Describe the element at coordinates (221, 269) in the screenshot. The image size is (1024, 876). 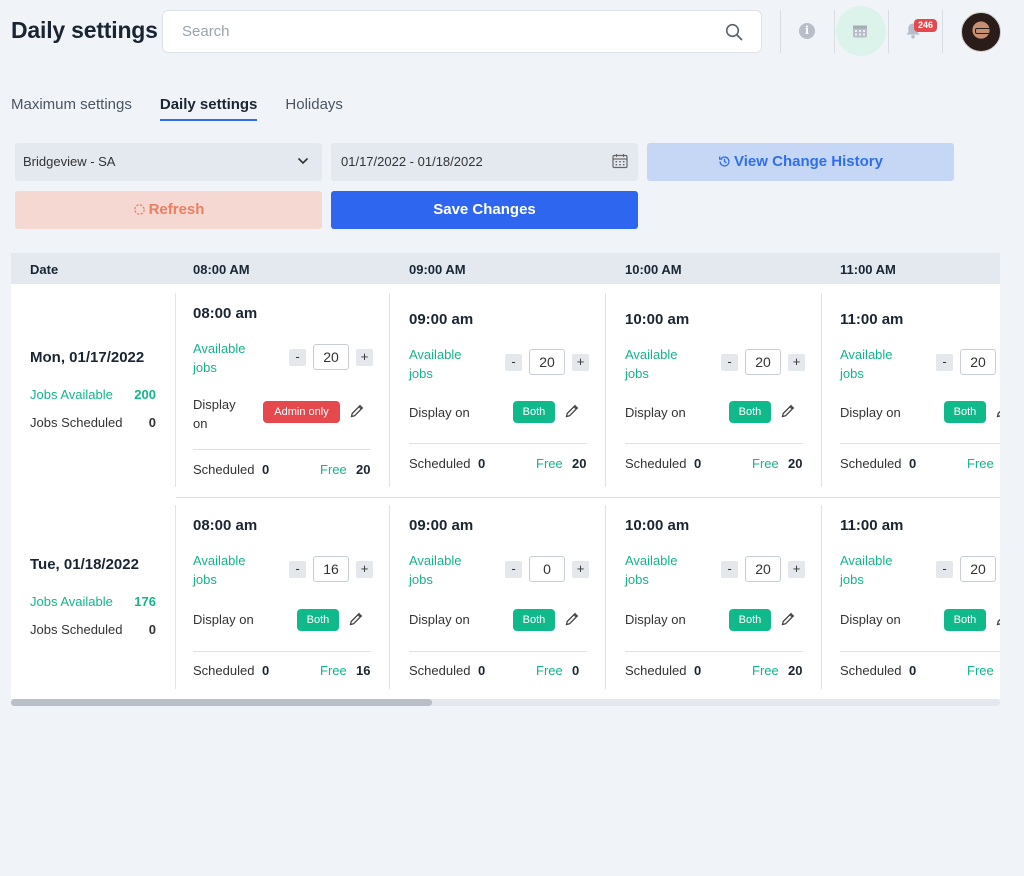
I see `header-0800: 08:00 AM` at that location.